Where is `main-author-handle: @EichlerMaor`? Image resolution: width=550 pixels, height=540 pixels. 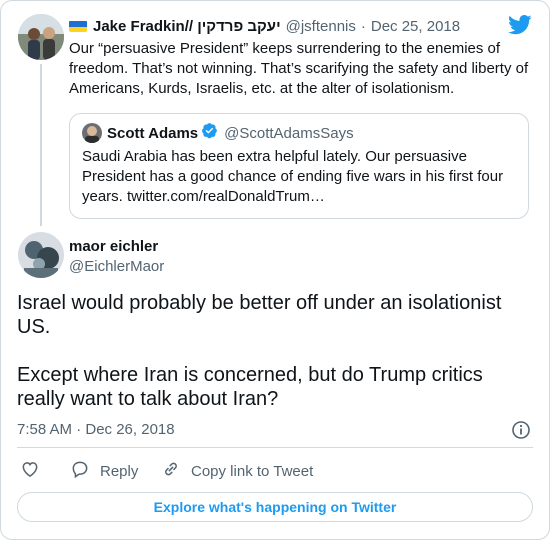 main-author-handle: @EichlerMaor is located at coordinates (116, 267).